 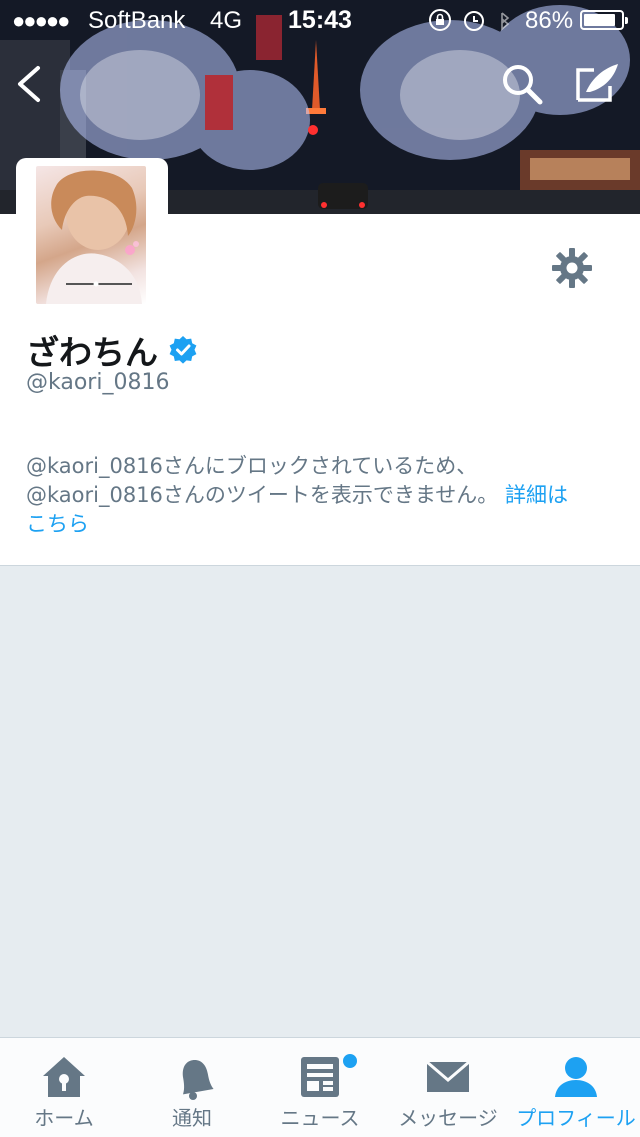 I want to click on bluetooth-icon, so click(x=505, y=21).